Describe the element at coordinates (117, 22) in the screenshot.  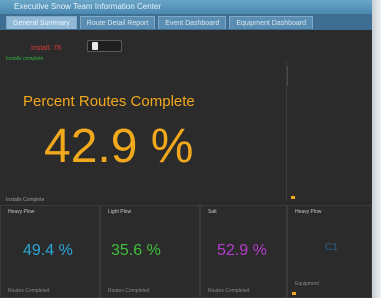
I see `tab-route-detail-report: Route Detail Report` at that location.